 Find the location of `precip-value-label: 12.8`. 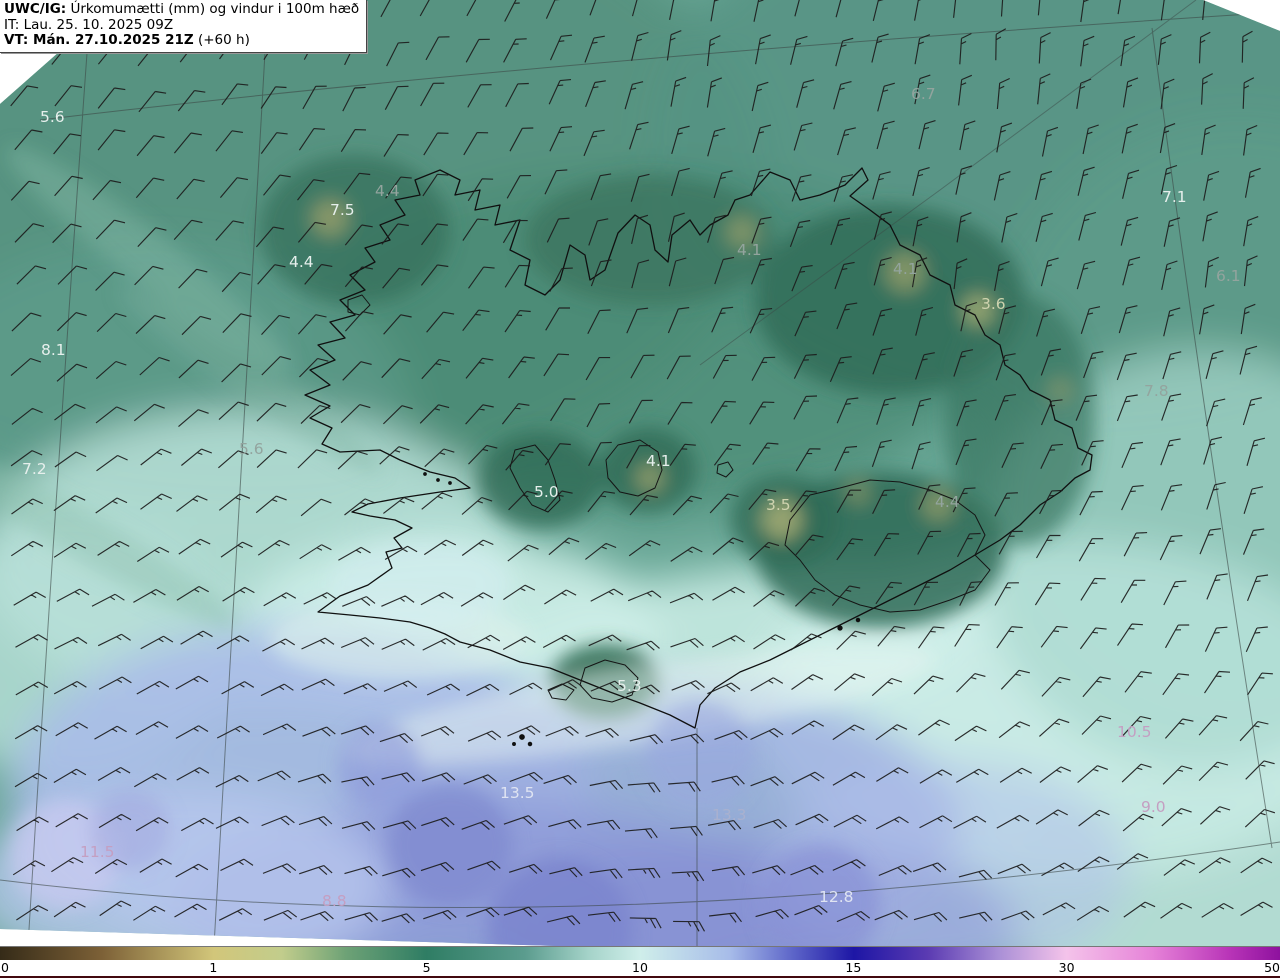

precip-value-label: 12.8 is located at coordinates (836, 897).